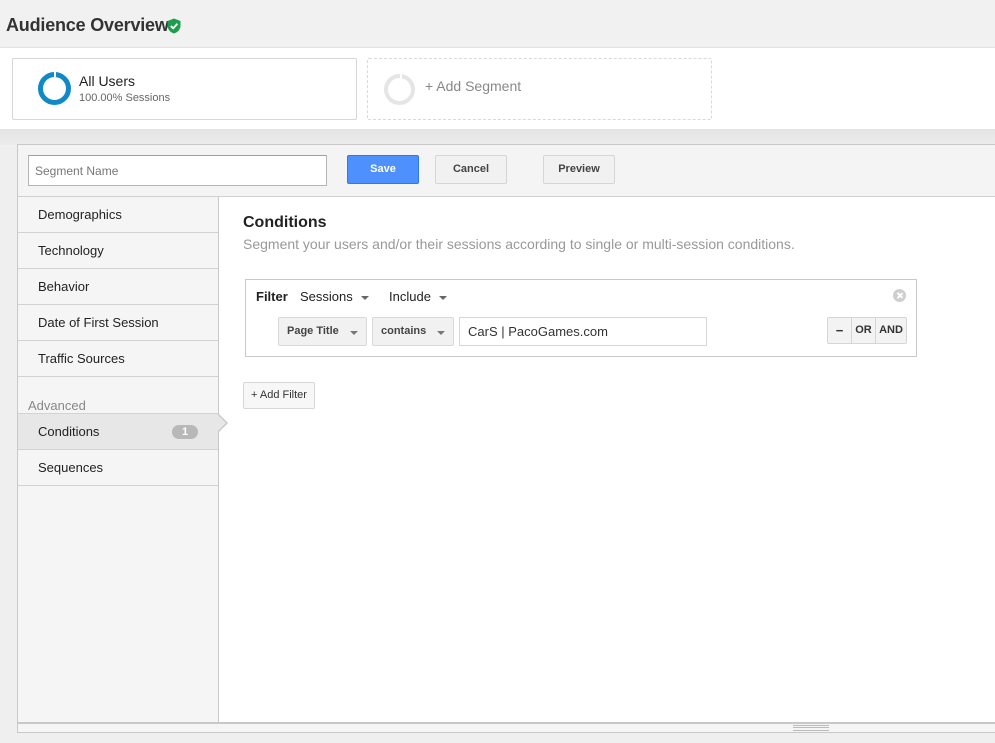  I want to click on dimension-select: Page Title, so click(322, 331).